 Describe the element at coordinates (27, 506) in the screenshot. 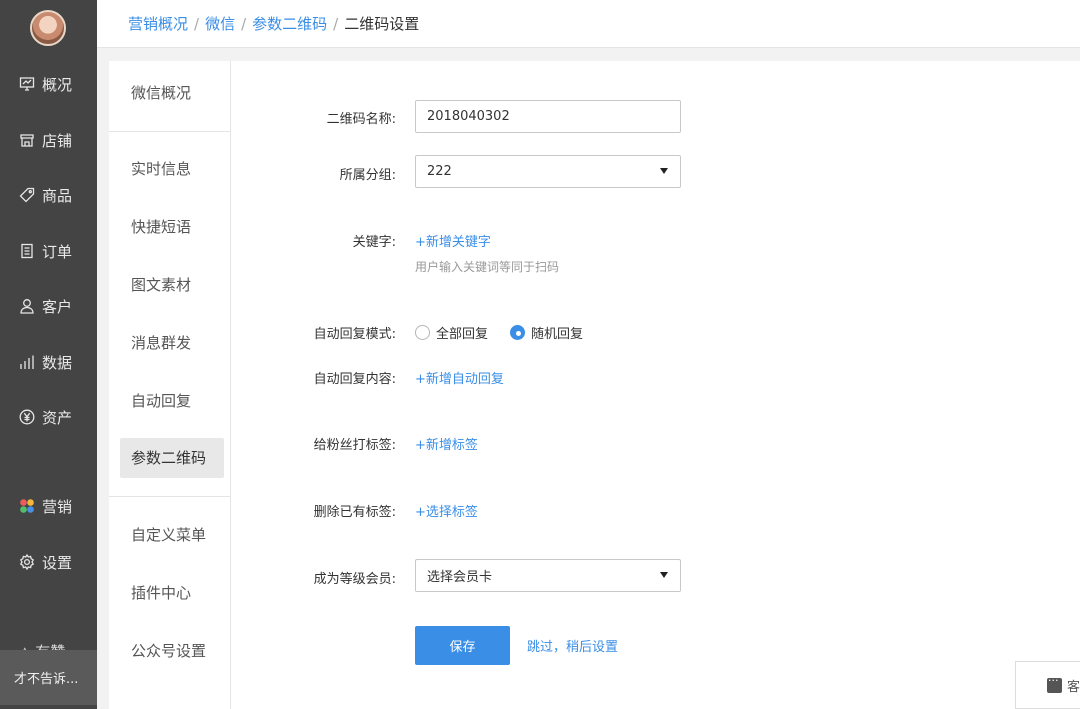

I see `flower-icon` at that location.